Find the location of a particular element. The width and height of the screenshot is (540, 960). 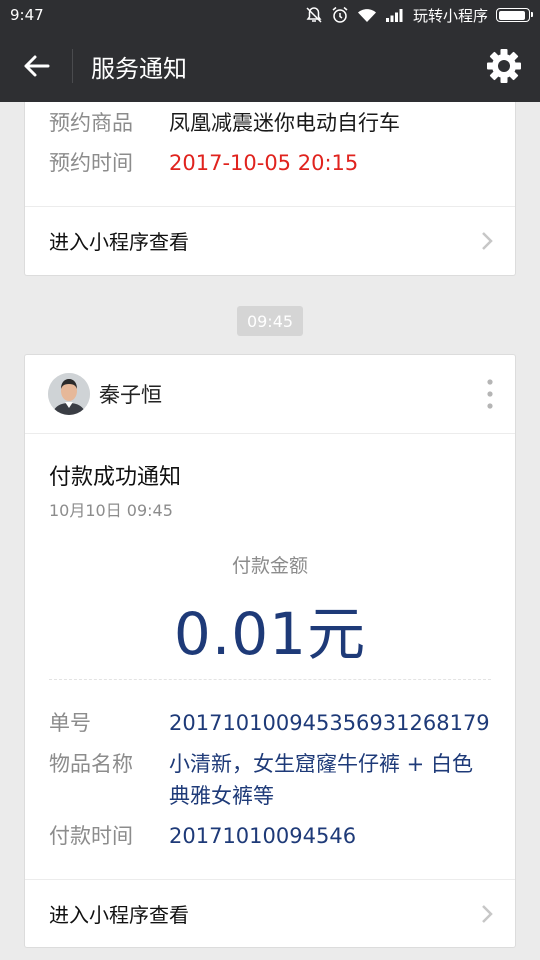

alarm-icon is located at coordinates (340, 14).